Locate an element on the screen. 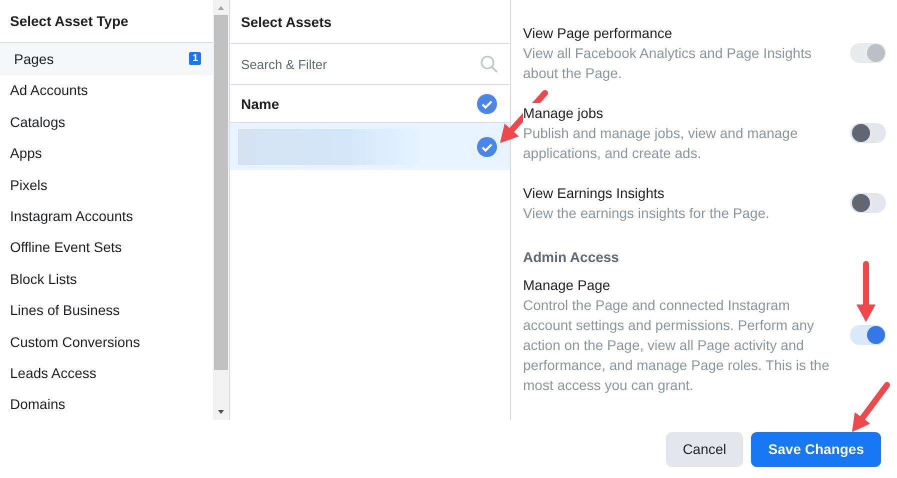 This screenshot has width=897, height=478. asset-type-item: Instagram Accounts is located at coordinates (106, 216).